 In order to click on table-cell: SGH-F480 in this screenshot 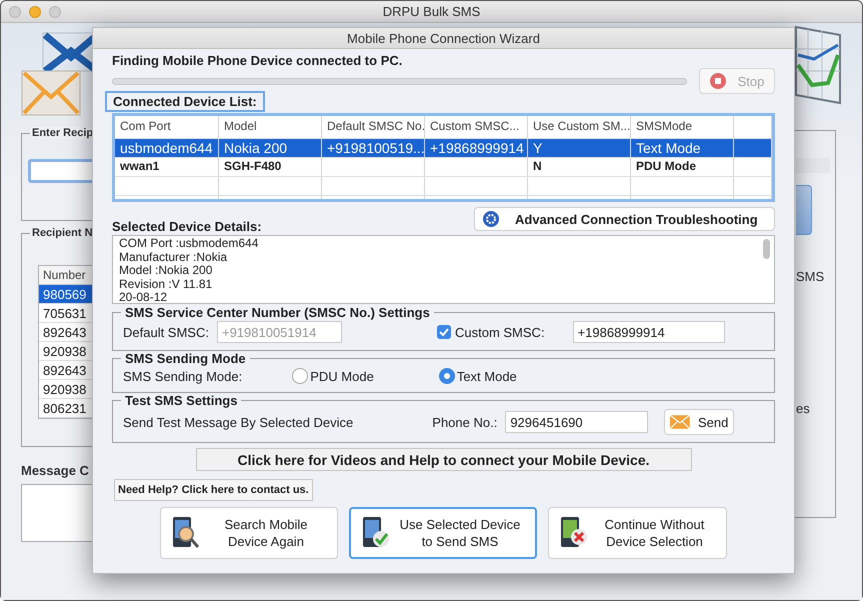, I will do `click(270, 167)`.